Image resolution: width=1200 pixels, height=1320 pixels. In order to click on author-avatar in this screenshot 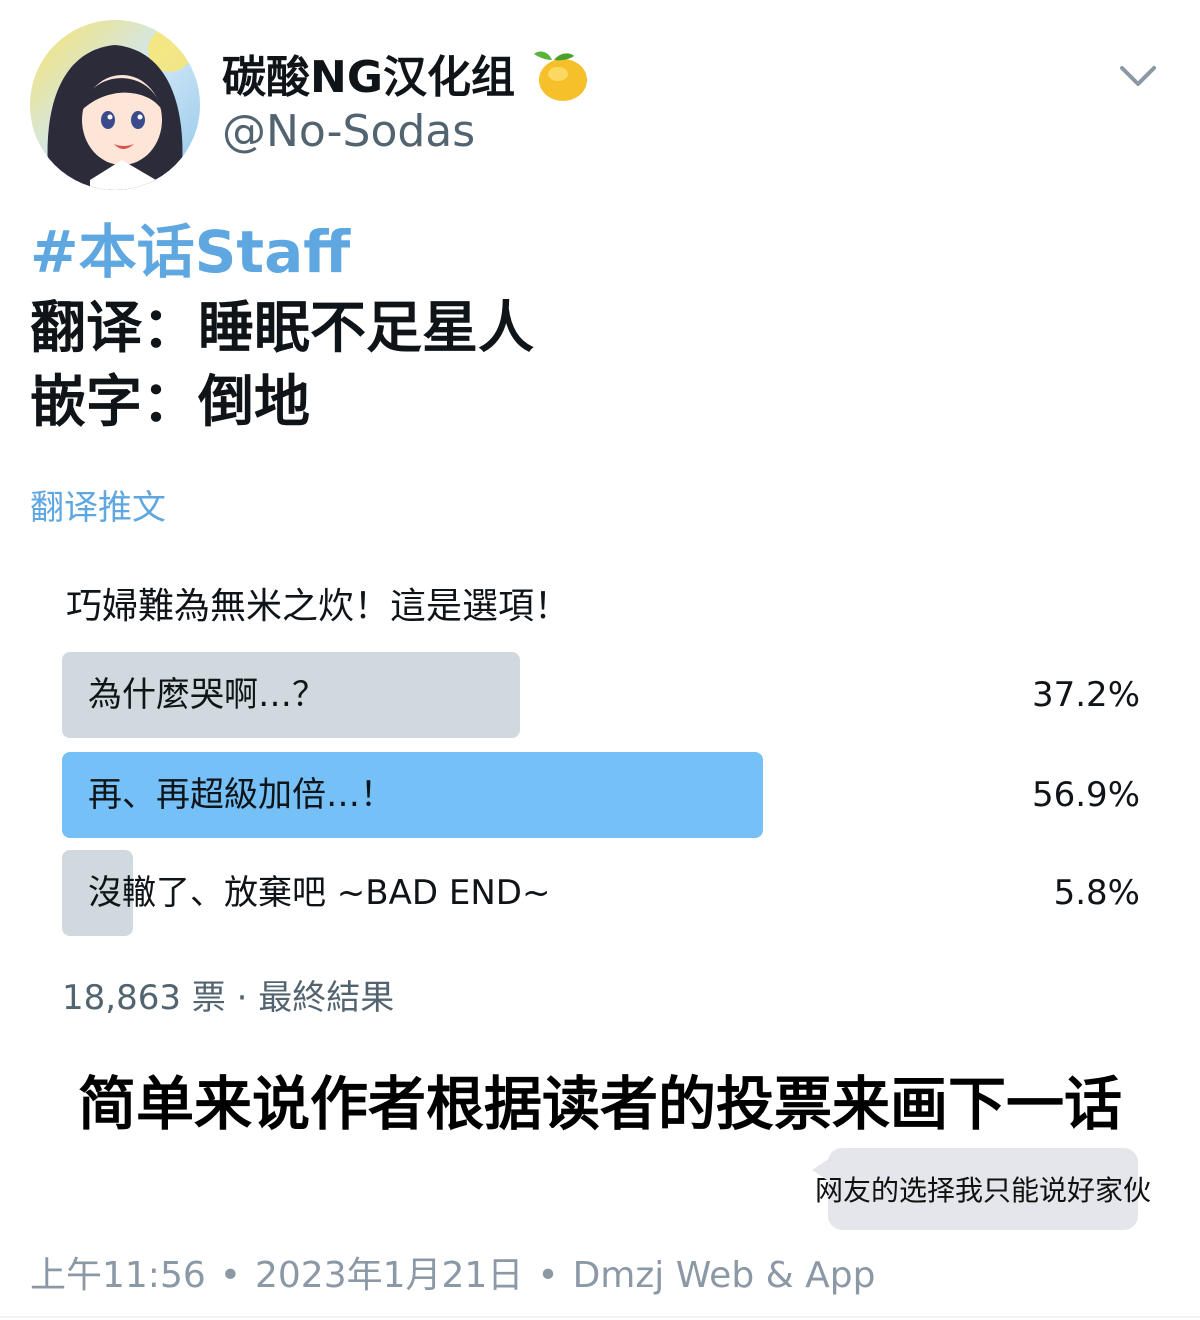, I will do `click(115, 105)`.